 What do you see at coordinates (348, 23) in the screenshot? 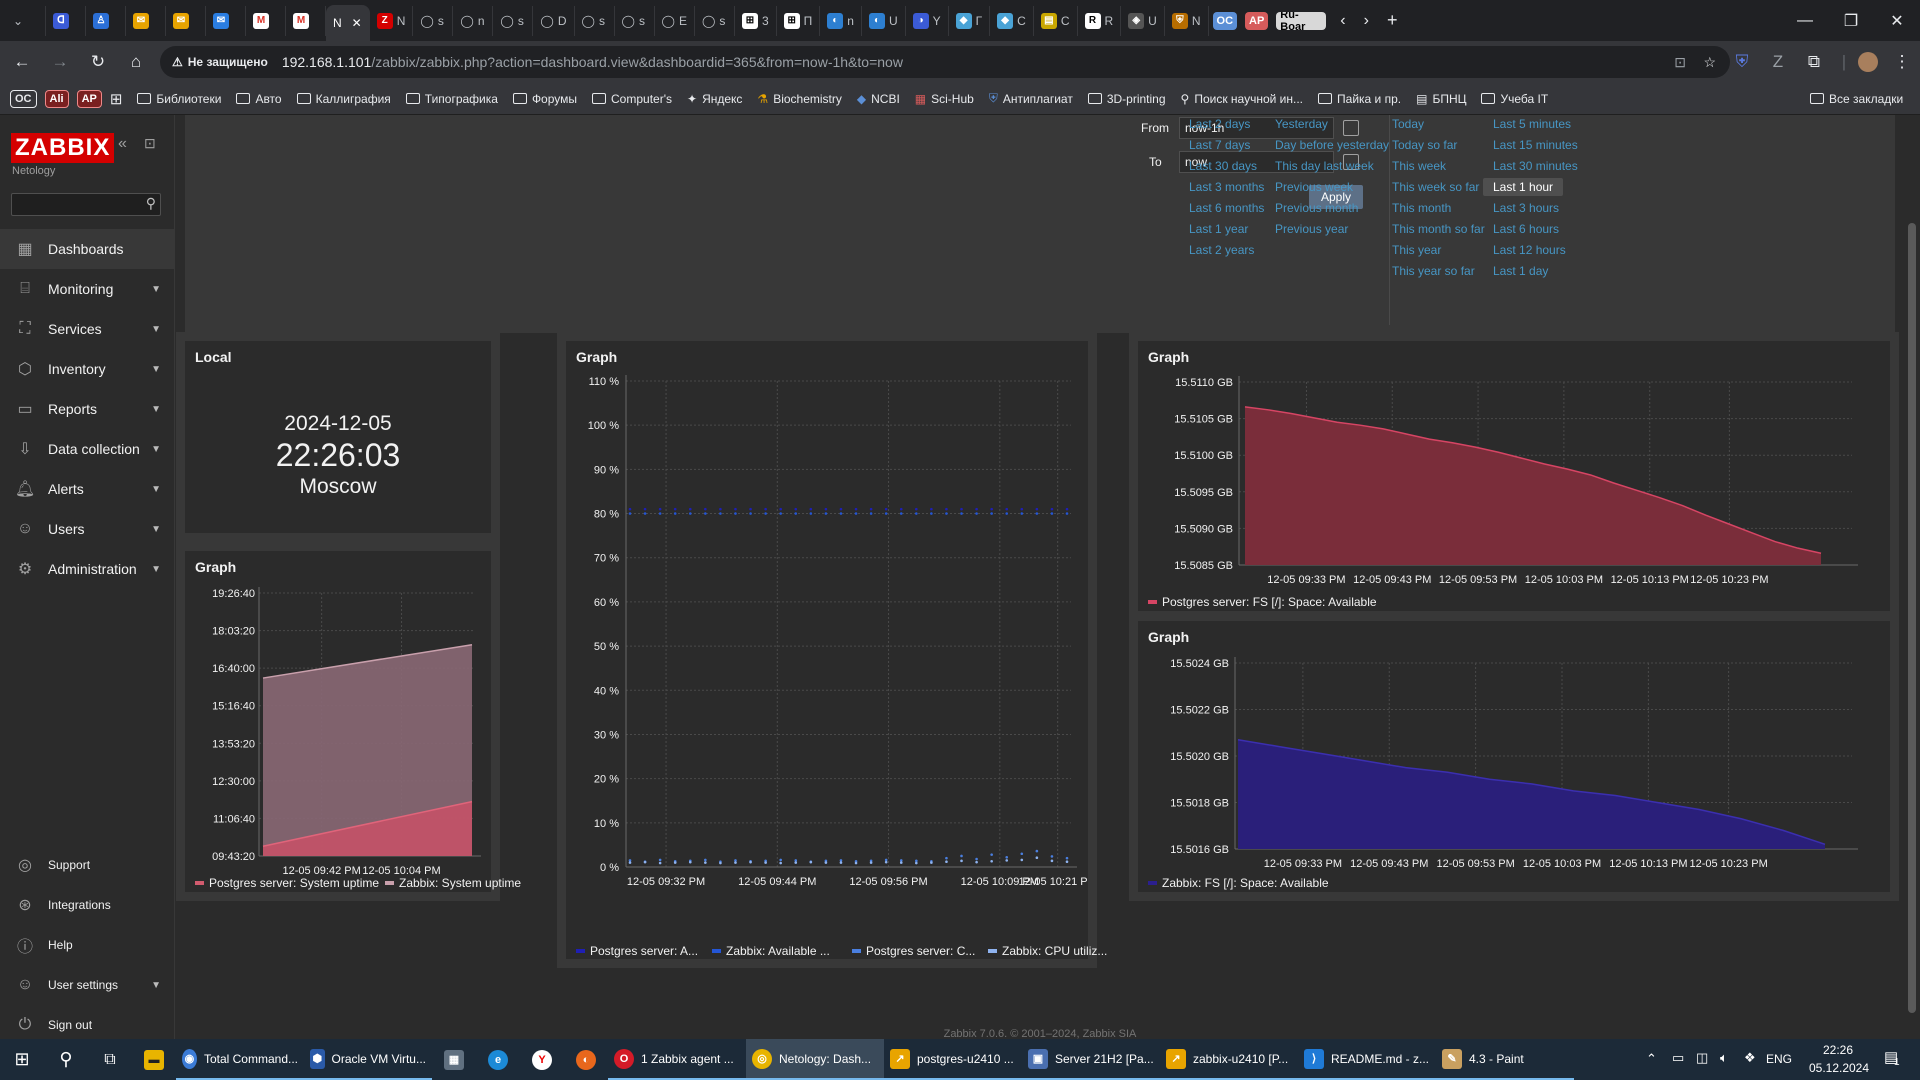
I see `tab-active: N ✕` at bounding box center [348, 23].